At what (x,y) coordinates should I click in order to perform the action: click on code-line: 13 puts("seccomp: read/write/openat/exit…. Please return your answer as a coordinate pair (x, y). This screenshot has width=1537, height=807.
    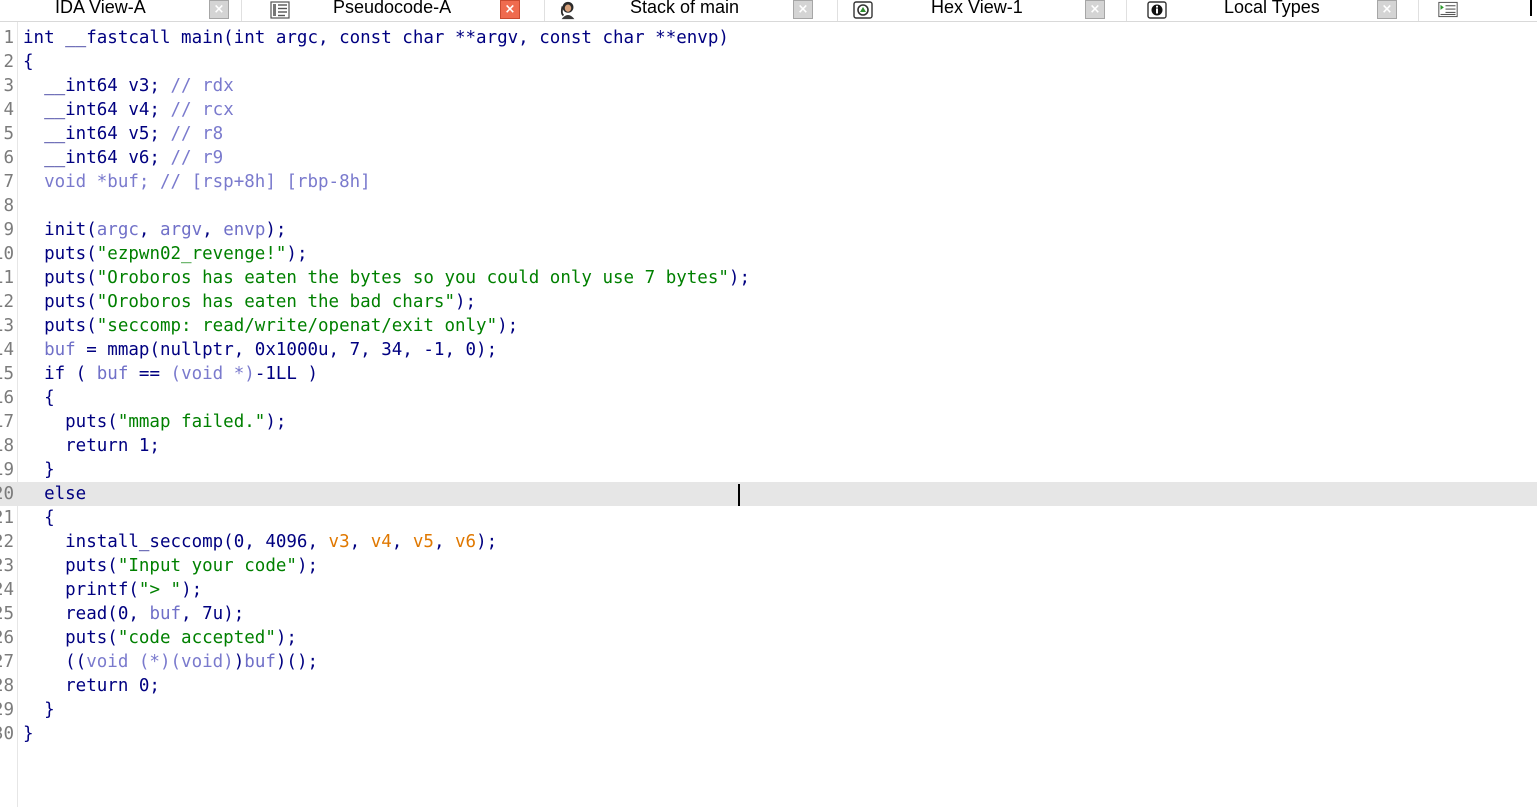
    Looking at the image, I should click on (768, 326).